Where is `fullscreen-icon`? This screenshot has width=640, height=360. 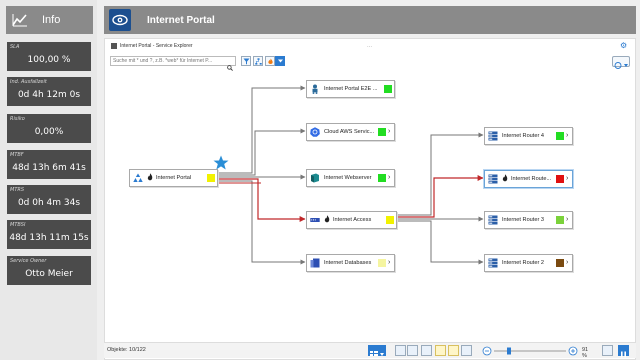 fullscreen-icon is located at coordinates (607, 350).